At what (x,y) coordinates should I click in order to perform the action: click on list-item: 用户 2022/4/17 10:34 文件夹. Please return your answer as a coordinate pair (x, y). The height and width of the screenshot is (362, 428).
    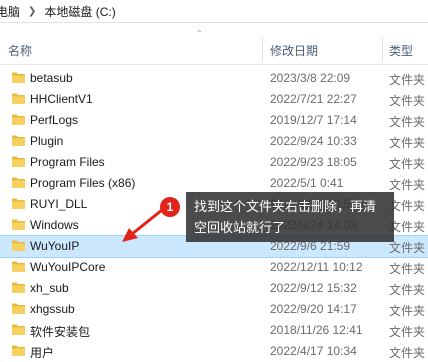
    Looking at the image, I should click on (214, 351).